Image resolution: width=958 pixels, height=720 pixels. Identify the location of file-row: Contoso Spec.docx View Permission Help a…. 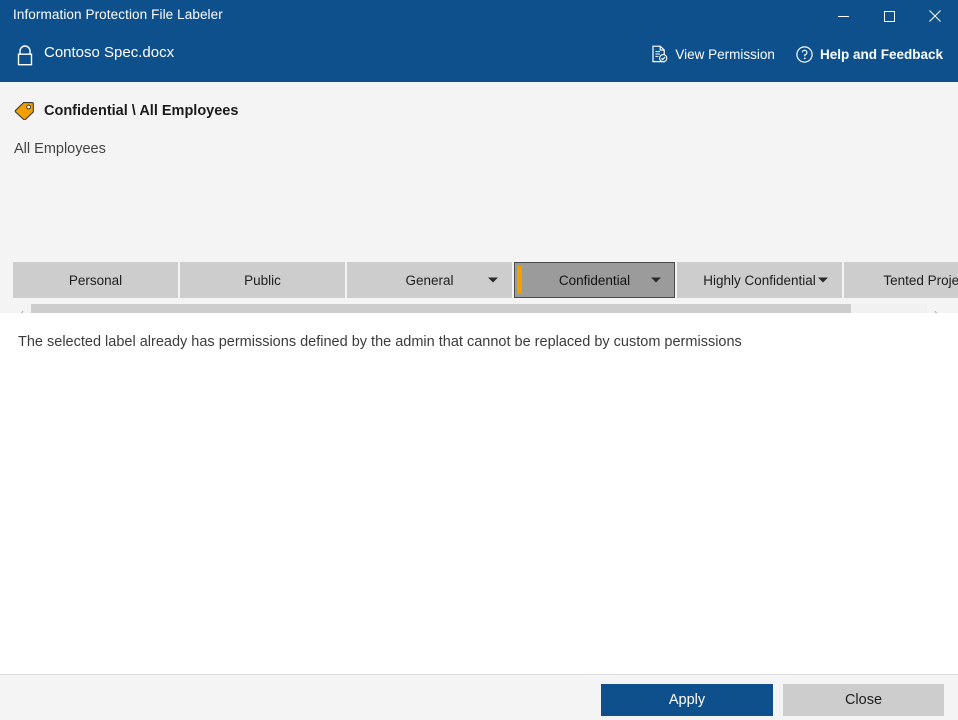
(479, 58).